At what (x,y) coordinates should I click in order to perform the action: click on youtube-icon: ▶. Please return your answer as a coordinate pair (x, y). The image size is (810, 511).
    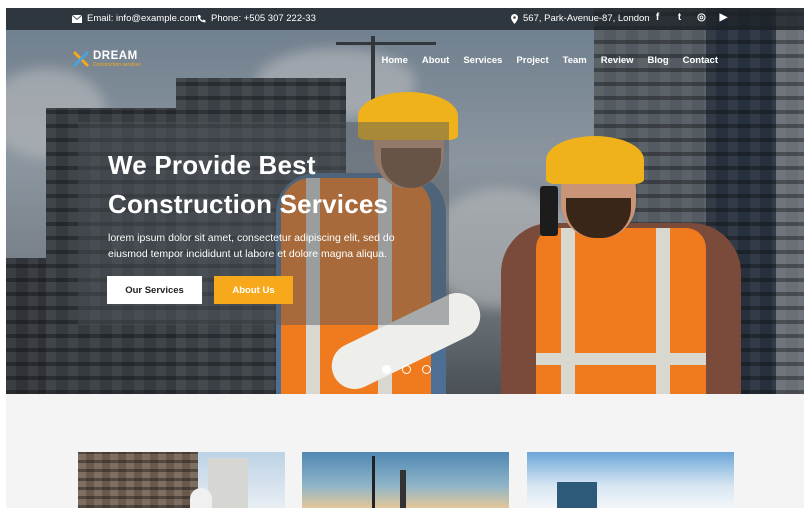
    Looking at the image, I should click on (723, 18).